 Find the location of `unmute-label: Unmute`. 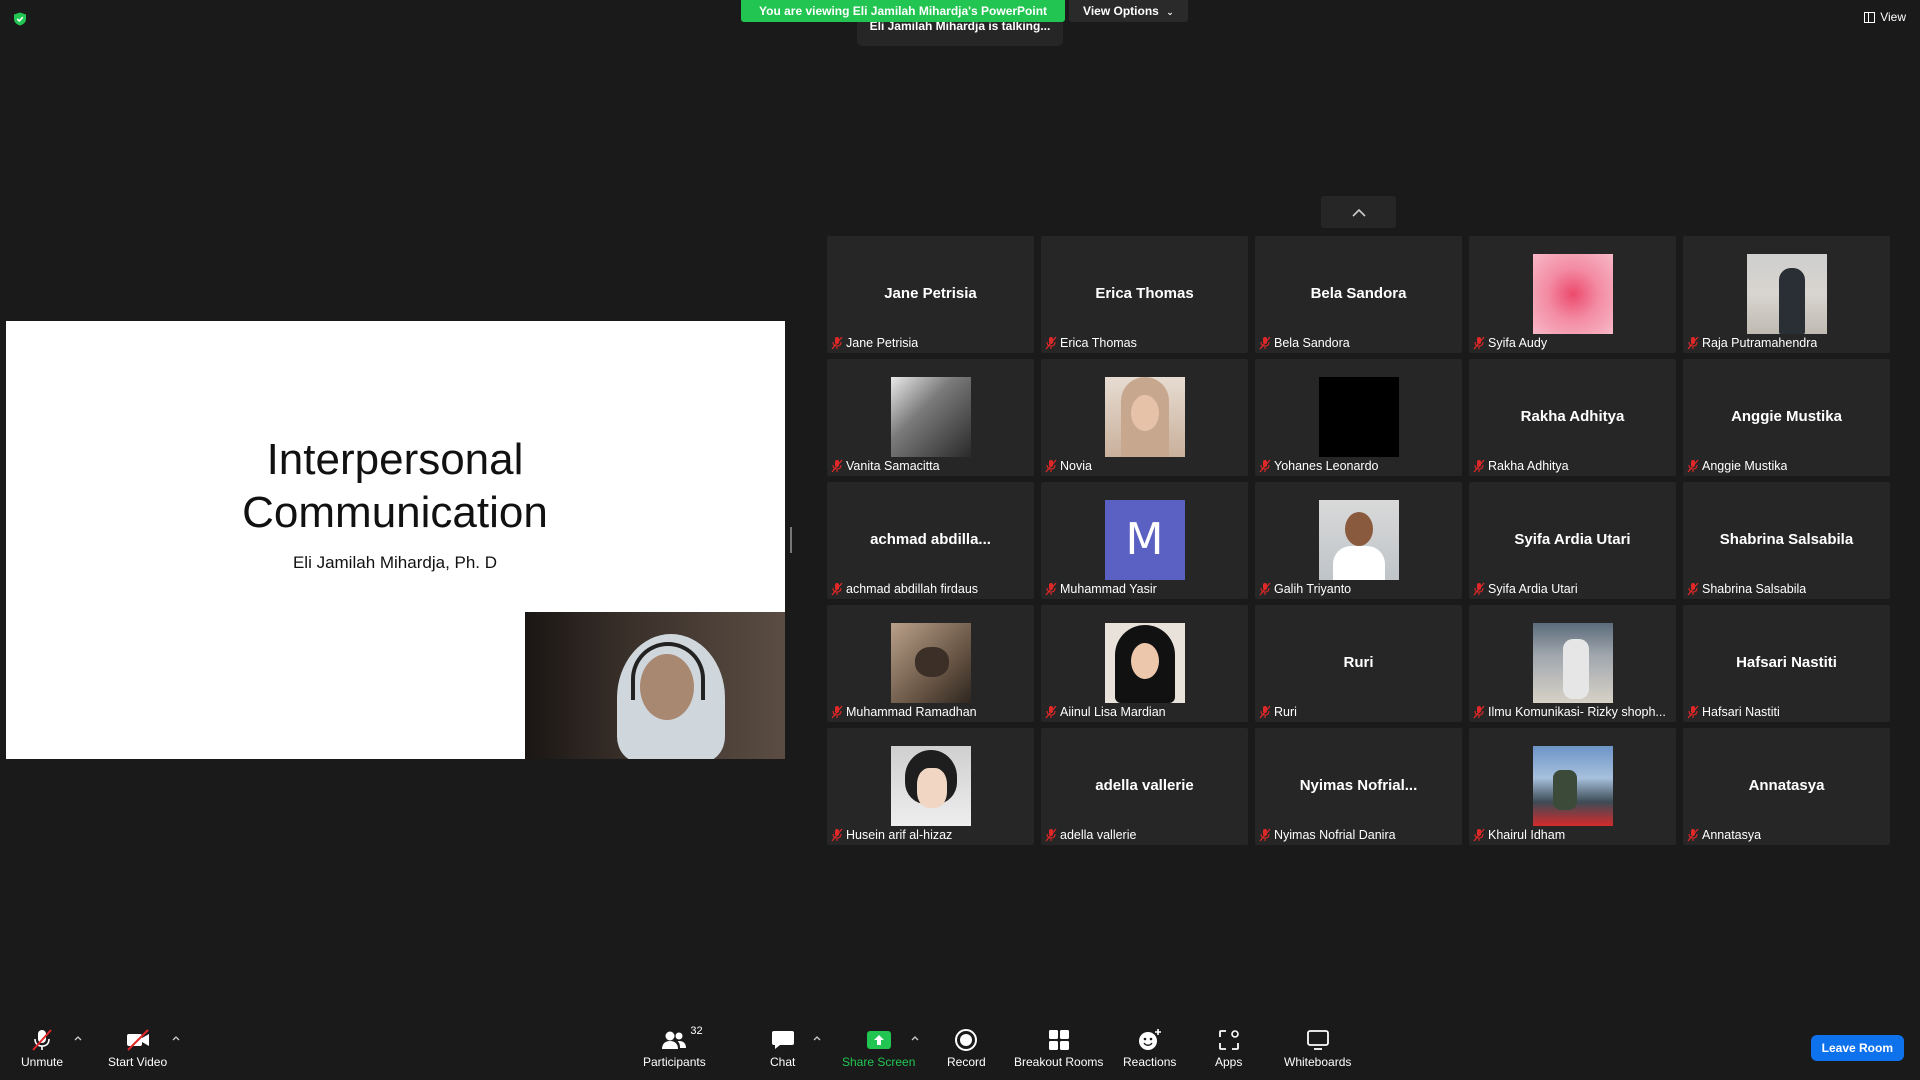

unmute-label: Unmute is located at coordinates (42, 1062).